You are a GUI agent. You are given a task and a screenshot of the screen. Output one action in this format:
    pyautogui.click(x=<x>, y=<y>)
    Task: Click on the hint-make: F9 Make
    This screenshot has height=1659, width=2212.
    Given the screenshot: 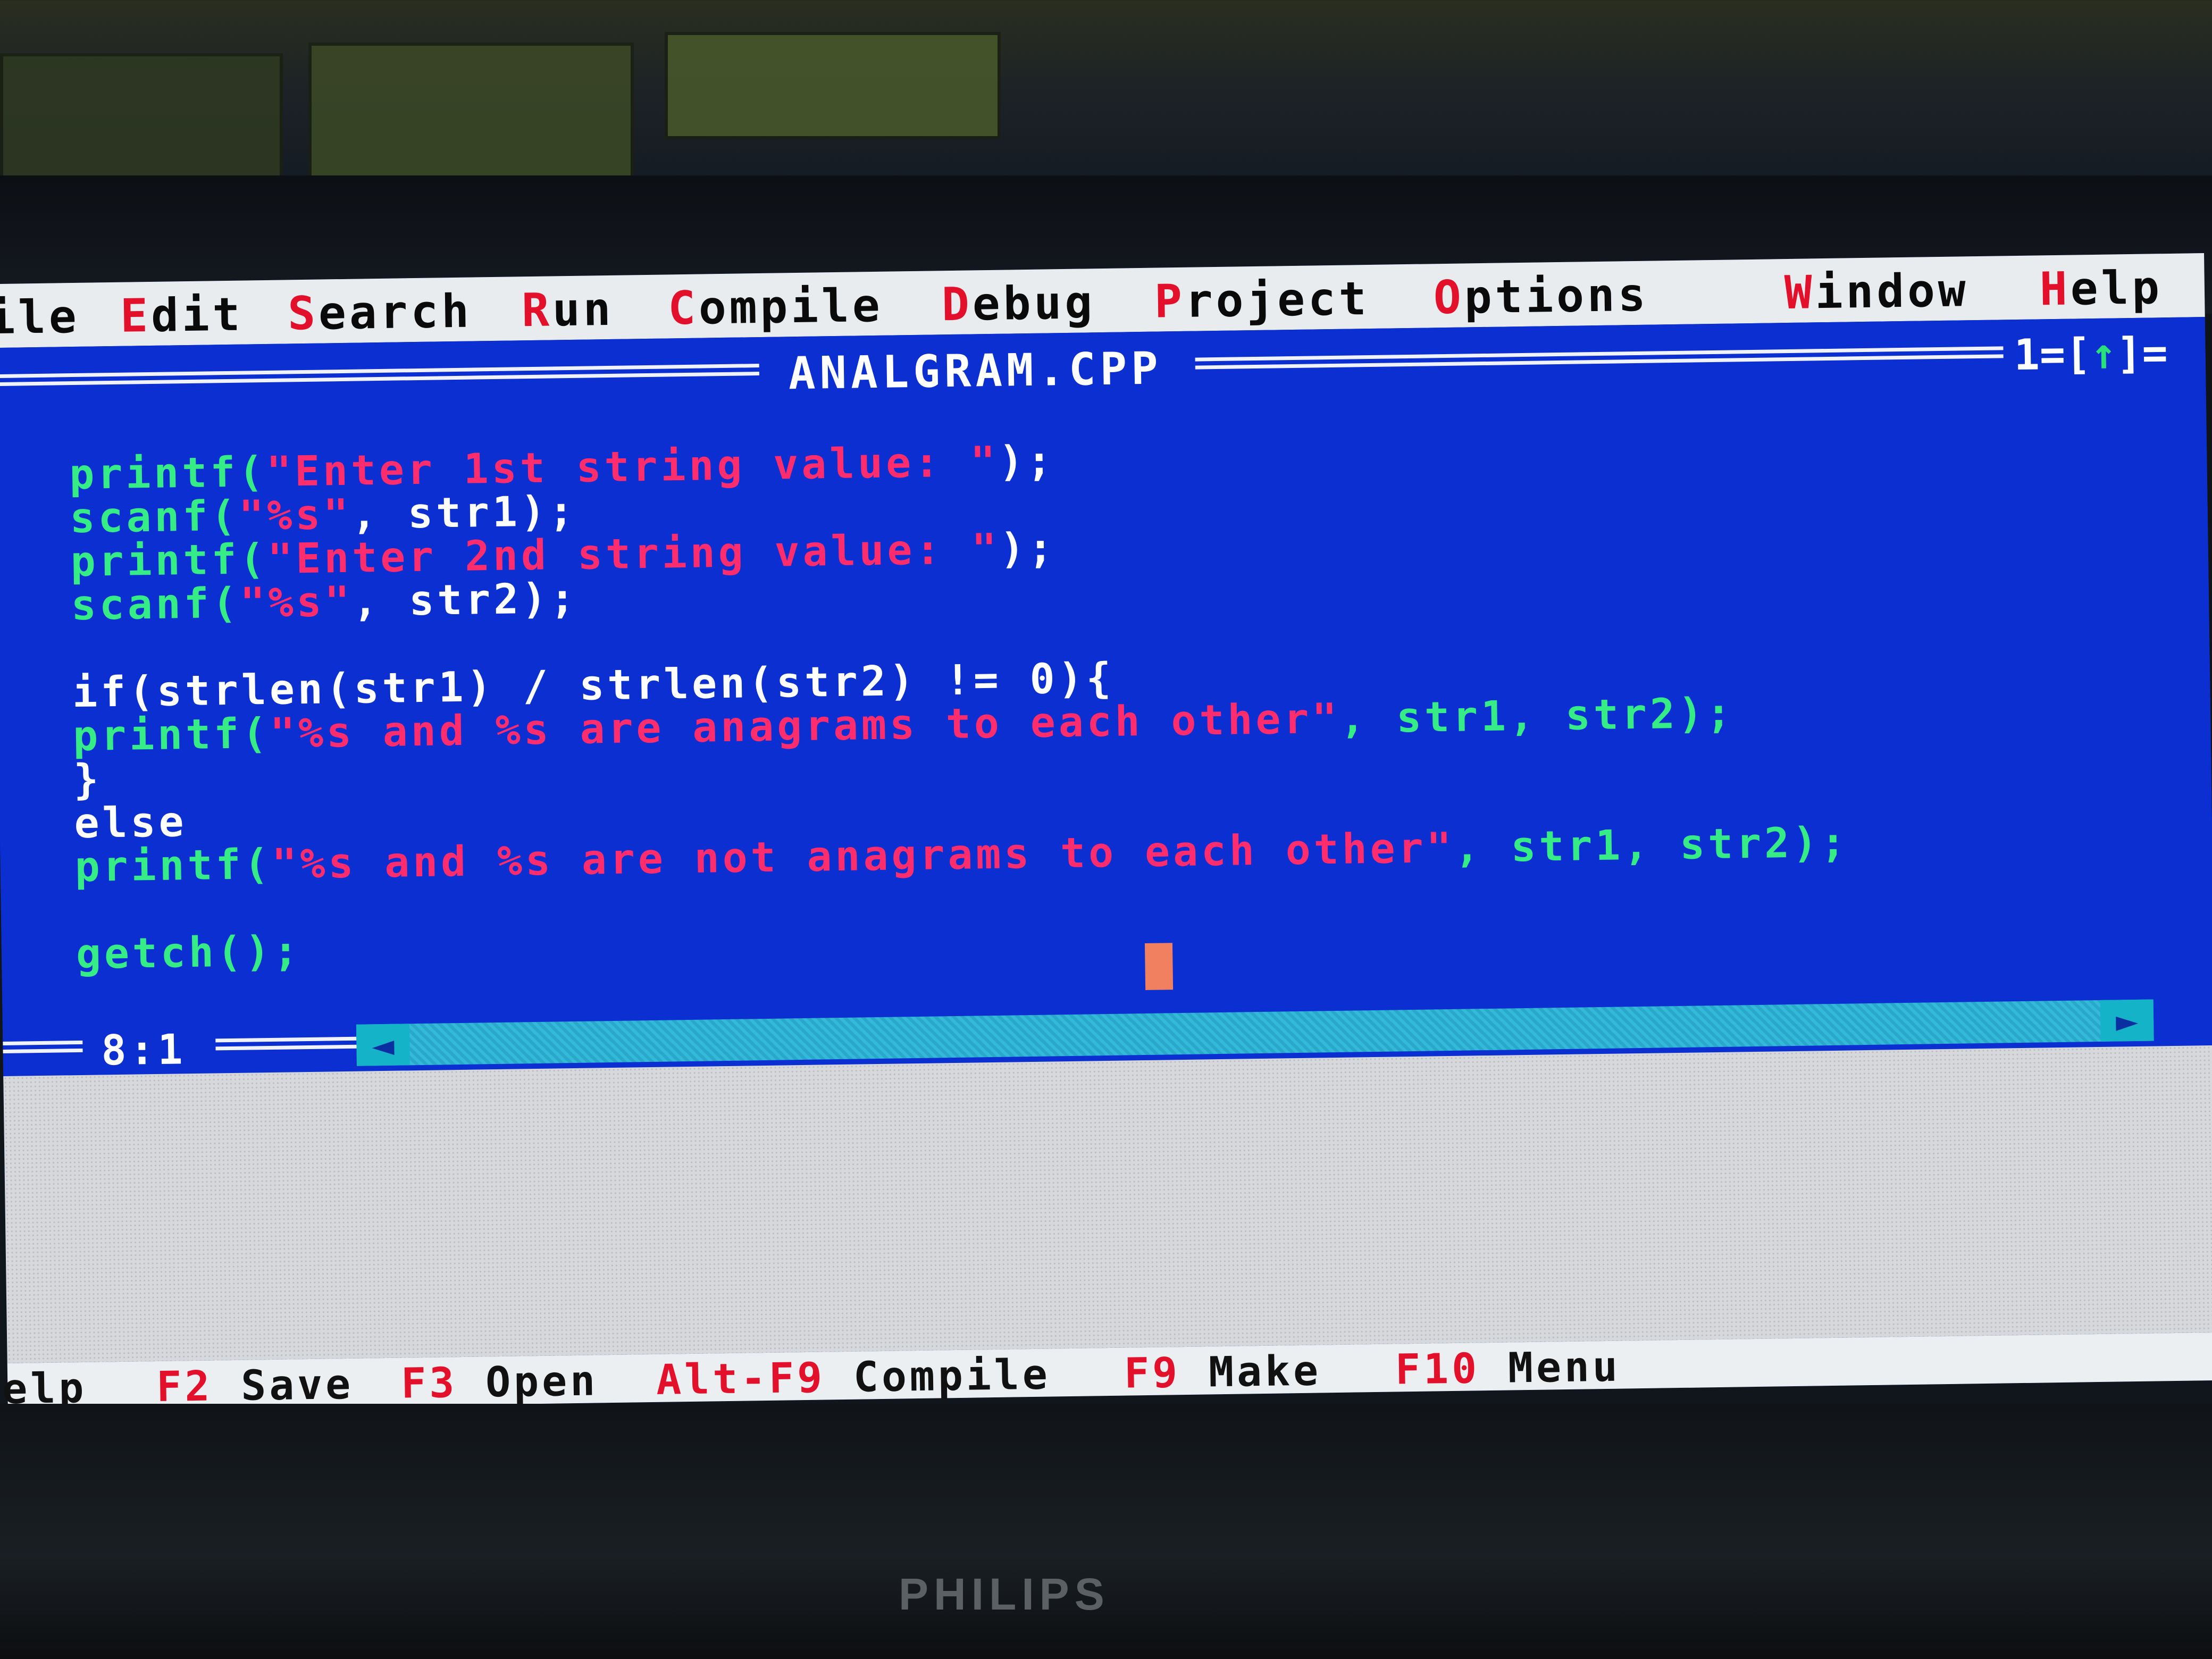 What is the action you would take?
    pyautogui.click(x=1223, y=1372)
    